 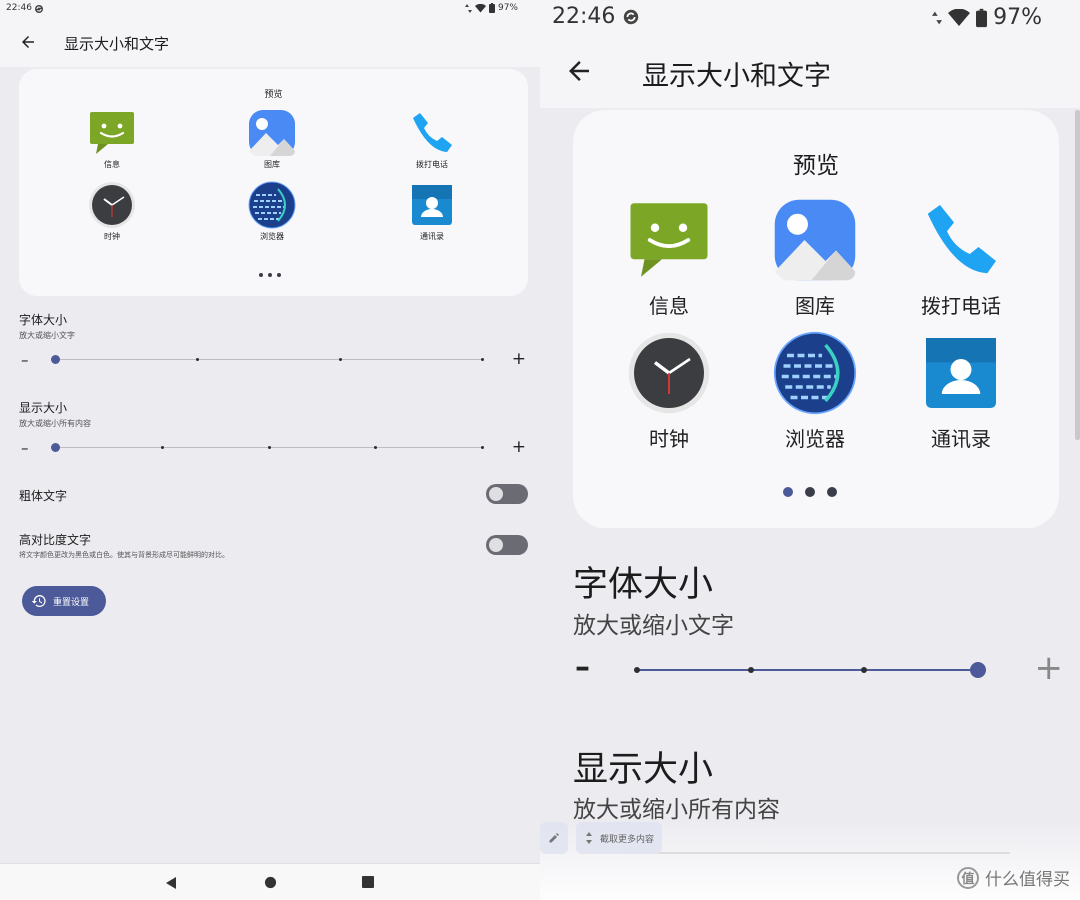 I want to click on page-indicator, so click(x=810, y=492).